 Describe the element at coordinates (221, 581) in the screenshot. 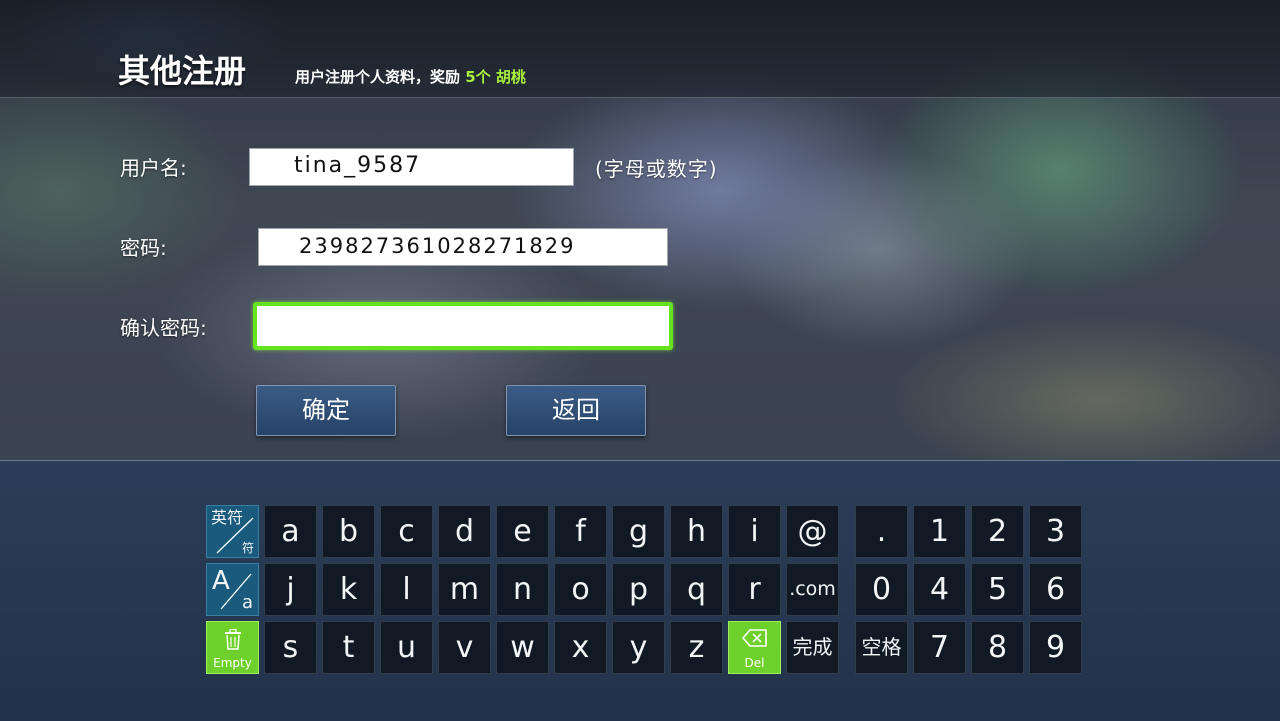

I see `key-case-upper-label: A` at that location.